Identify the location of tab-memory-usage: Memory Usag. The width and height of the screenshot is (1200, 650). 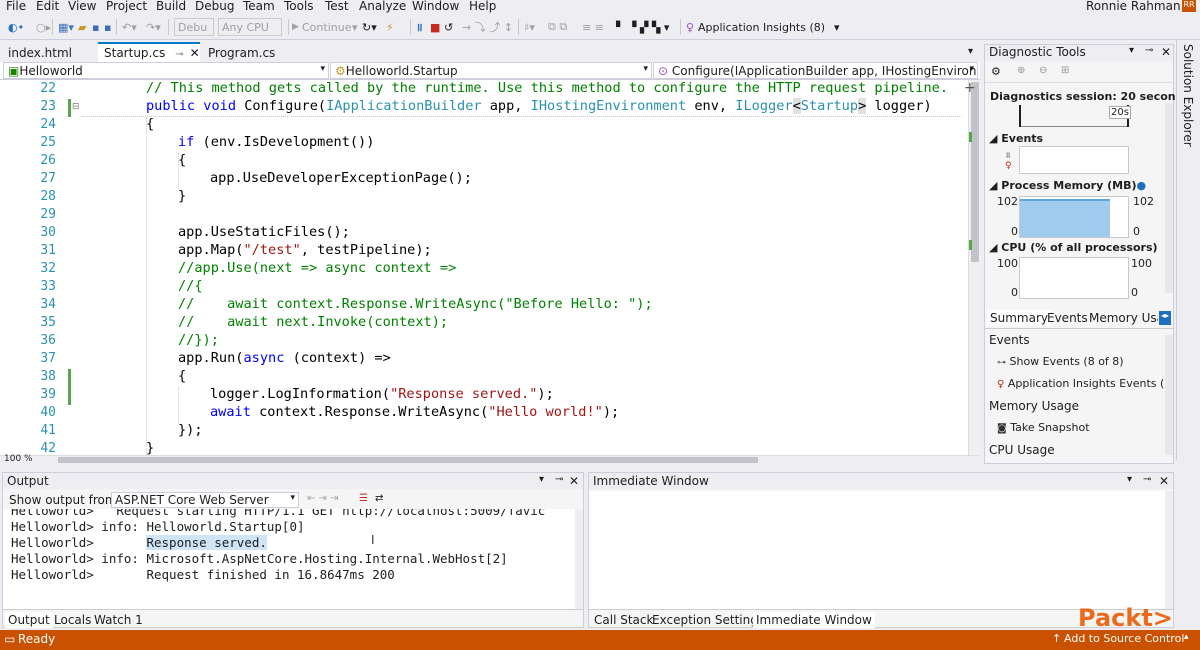
(1122, 318).